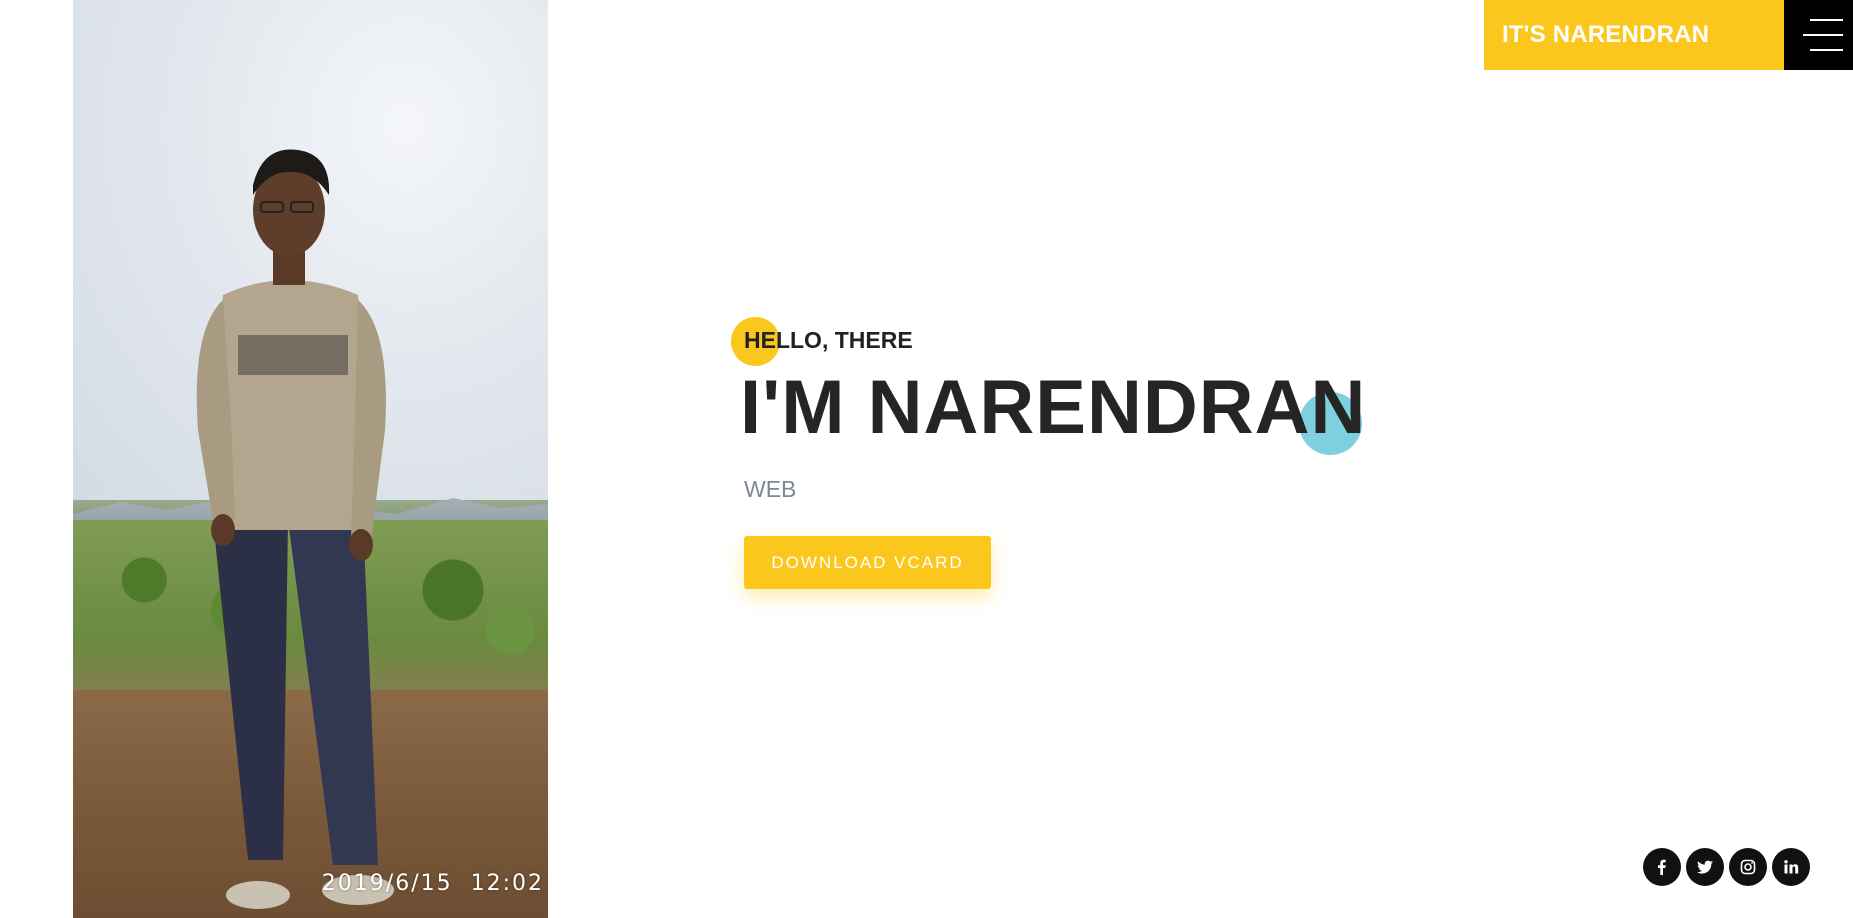  What do you see at coordinates (1726, 867) in the screenshot?
I see `social-links` at bounding box center [1726, 867].